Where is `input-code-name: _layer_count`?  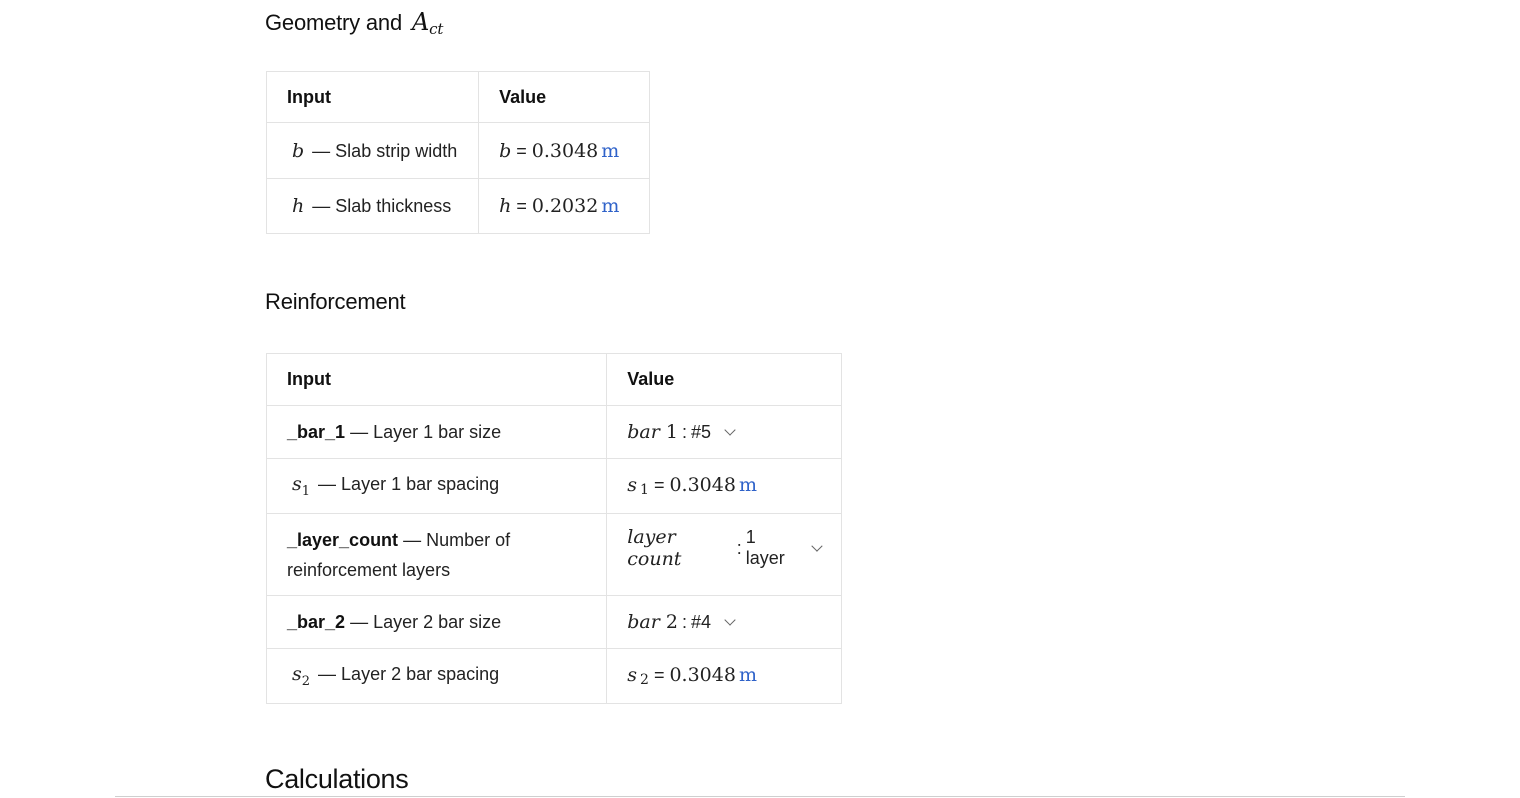
input-code-name: _layer_count is located at coordinates (343, 539).